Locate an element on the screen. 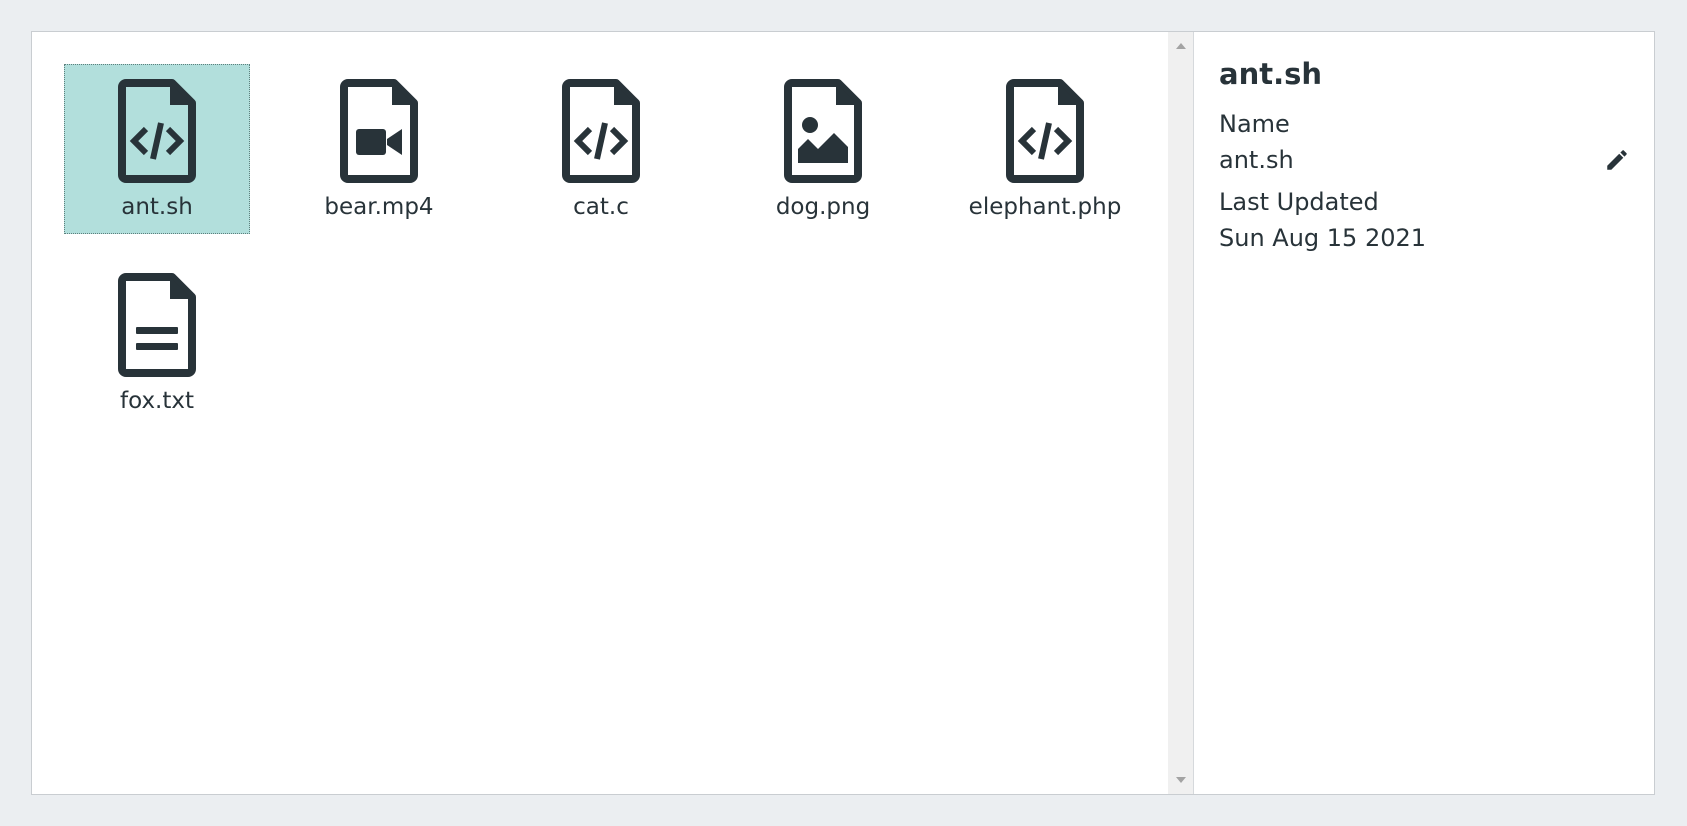 The image size is (1687, 826). file-item-dog-png: dog.png is located at coordinates (823, 149).